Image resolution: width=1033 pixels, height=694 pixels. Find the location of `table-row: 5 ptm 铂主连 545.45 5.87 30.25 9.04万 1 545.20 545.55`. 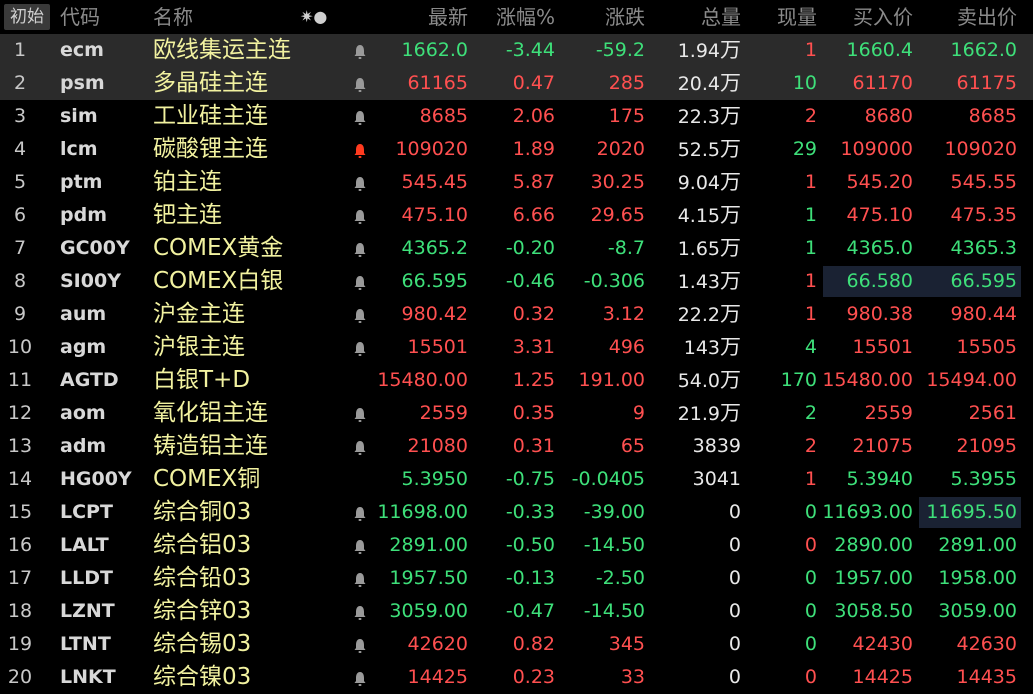

table-row: 5 ptm 铂主连 545.45 5.87 30.25 9.04万 1 545.20 545.55 is located at coordinates (516, 182).